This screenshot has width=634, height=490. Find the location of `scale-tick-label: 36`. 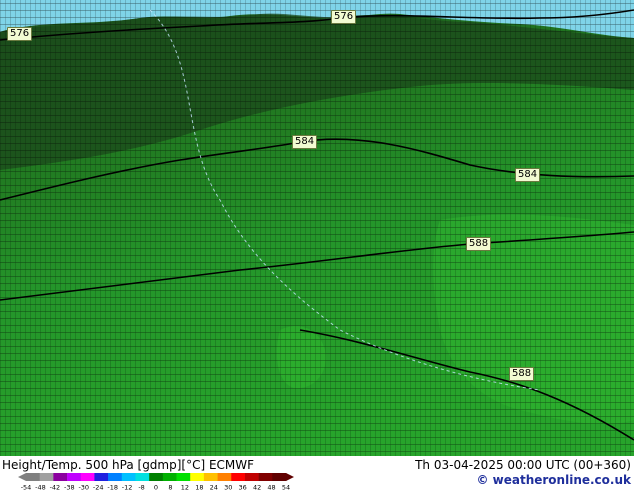

scale-tick-label: 36 is located at coordinates (243, 487).